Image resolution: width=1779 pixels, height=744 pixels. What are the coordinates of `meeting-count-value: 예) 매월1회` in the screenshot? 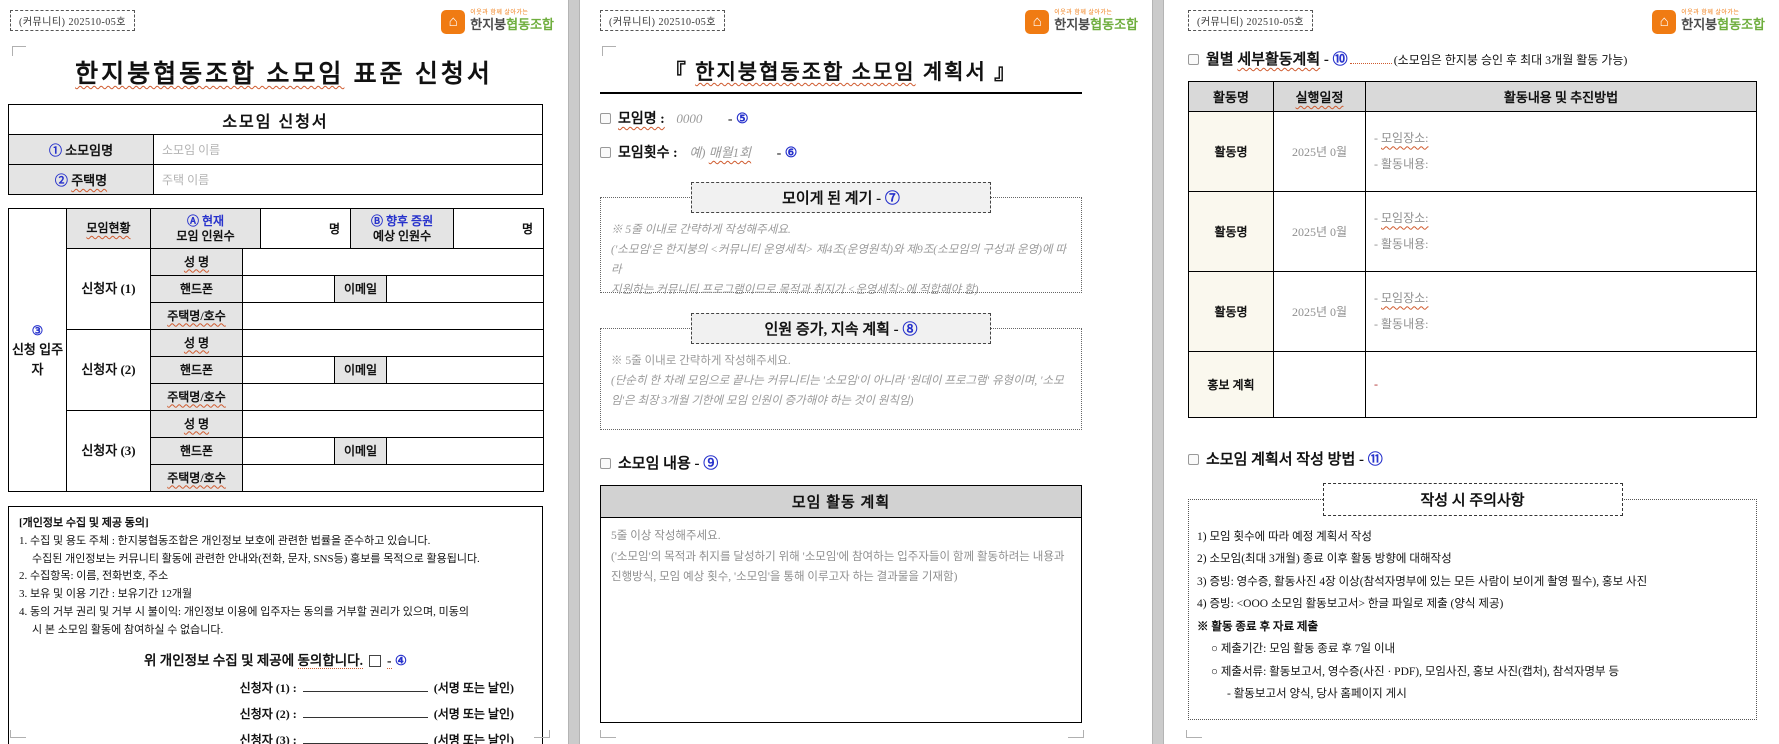 It's located at (720, 152).